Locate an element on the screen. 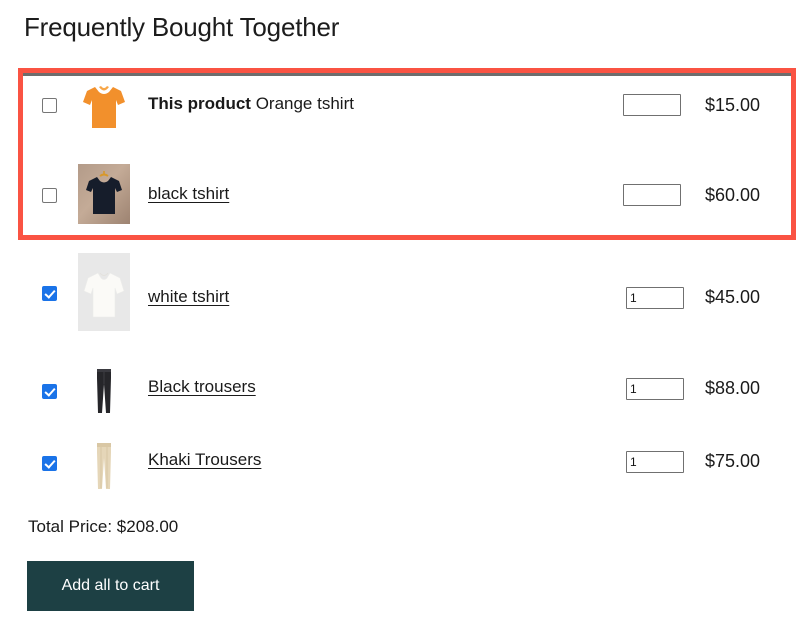 This screenshot has height=628, width=806. product-name-orange-tshirt: This product Orange tshirt is located at coordinates (251, 104).